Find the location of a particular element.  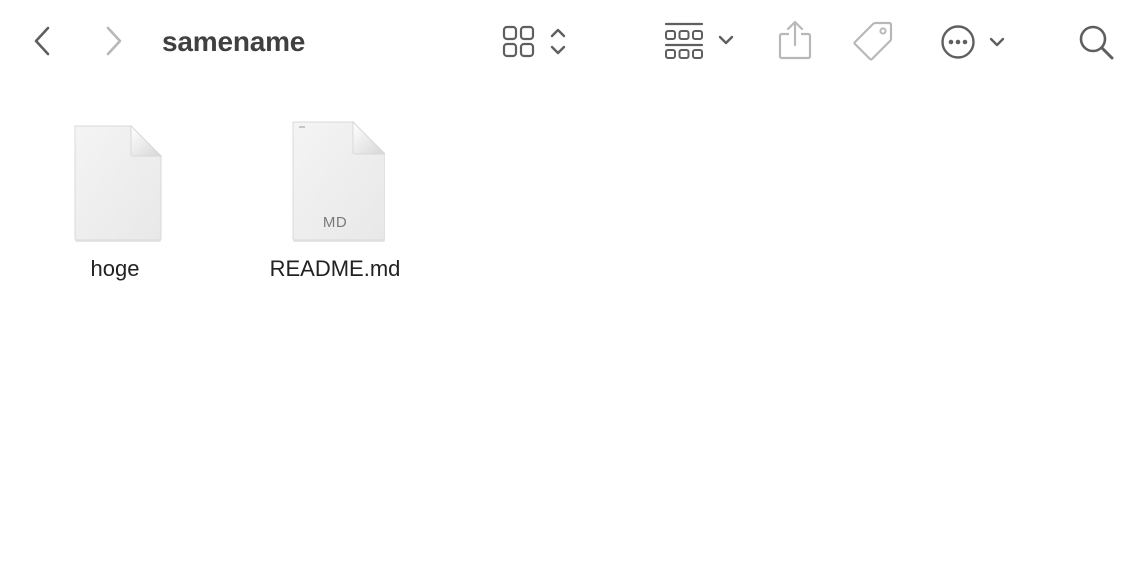

toolbar: samename is located at coordinates (572, 42).